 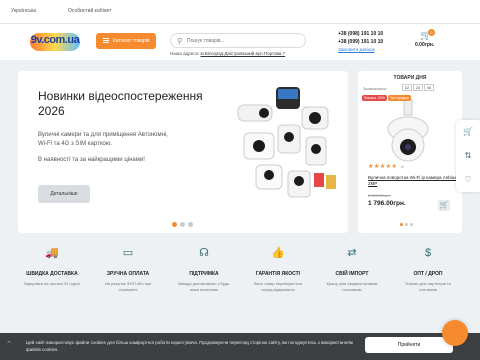 I want to click on search-box: ⚲, so click(x=238, y=40).